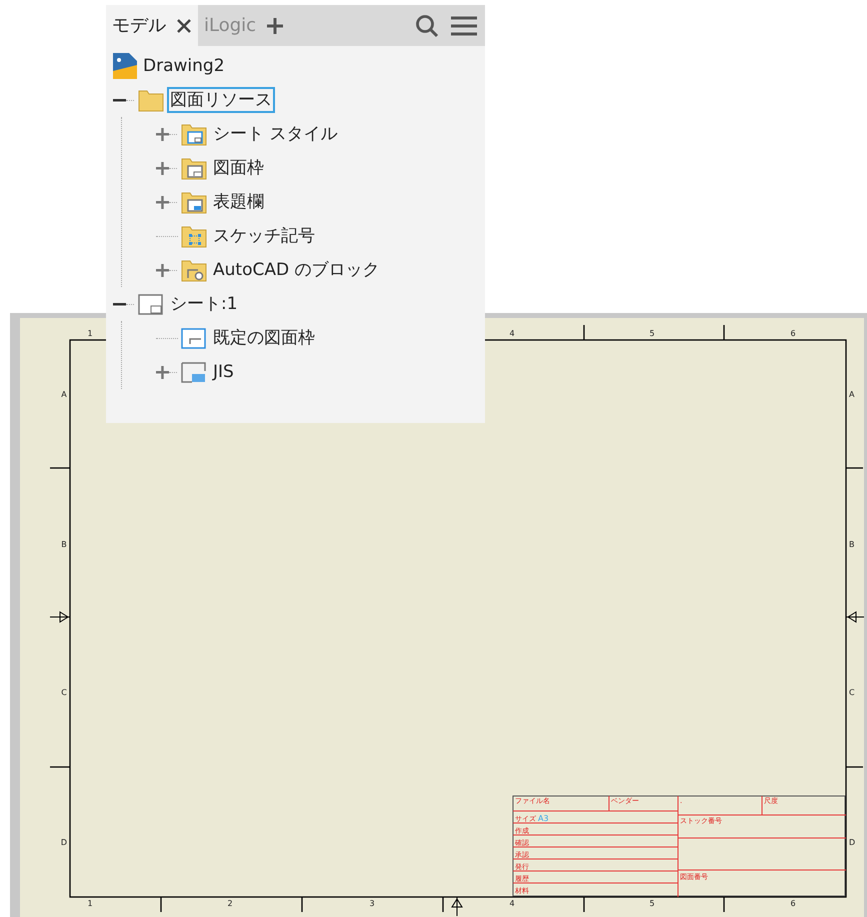 This screenshot has width=867, height=917. What do you see at coordinates (372, 903) in the screenshot?
I see `zone-label: 3` at bounding box center [372, 903].